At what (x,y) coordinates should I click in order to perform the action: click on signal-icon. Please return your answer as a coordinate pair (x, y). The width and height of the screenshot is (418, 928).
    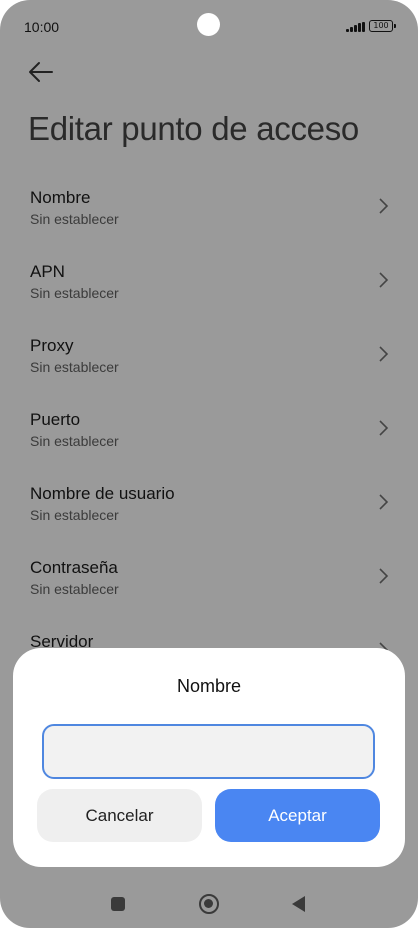
    Looking at the image, I should click on (355, 27).